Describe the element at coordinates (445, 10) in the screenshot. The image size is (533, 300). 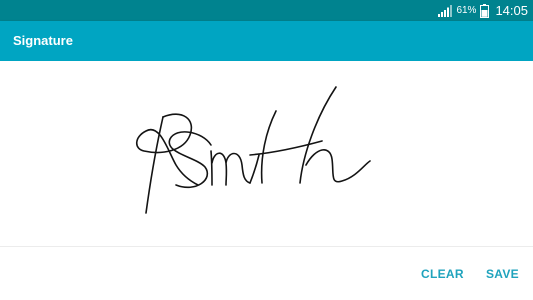
I see `signal-icon` at that location.